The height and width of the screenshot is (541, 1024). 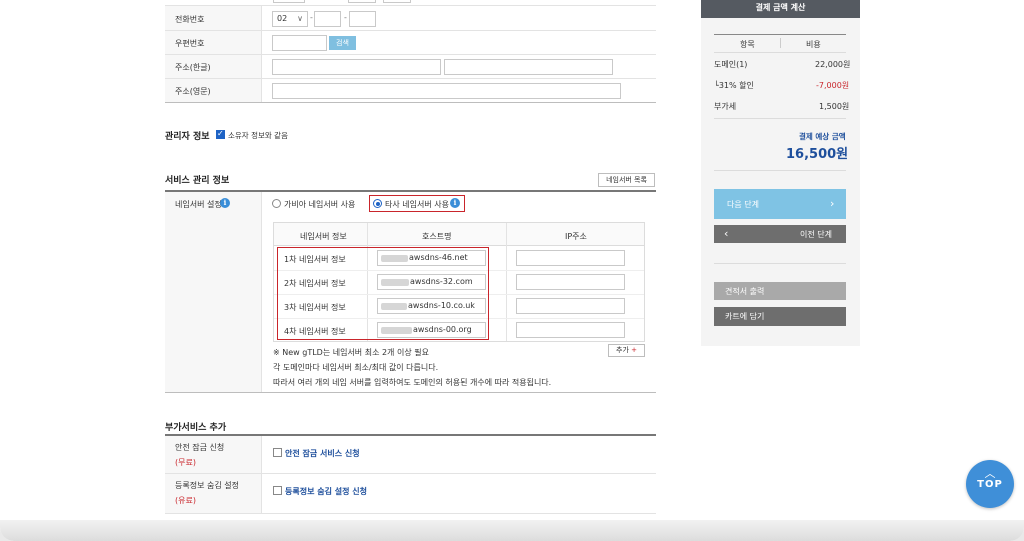 What do you see at coordinates (299, 43) in the screenshot?
I see `zip-input` at bounding box center [299, 43].